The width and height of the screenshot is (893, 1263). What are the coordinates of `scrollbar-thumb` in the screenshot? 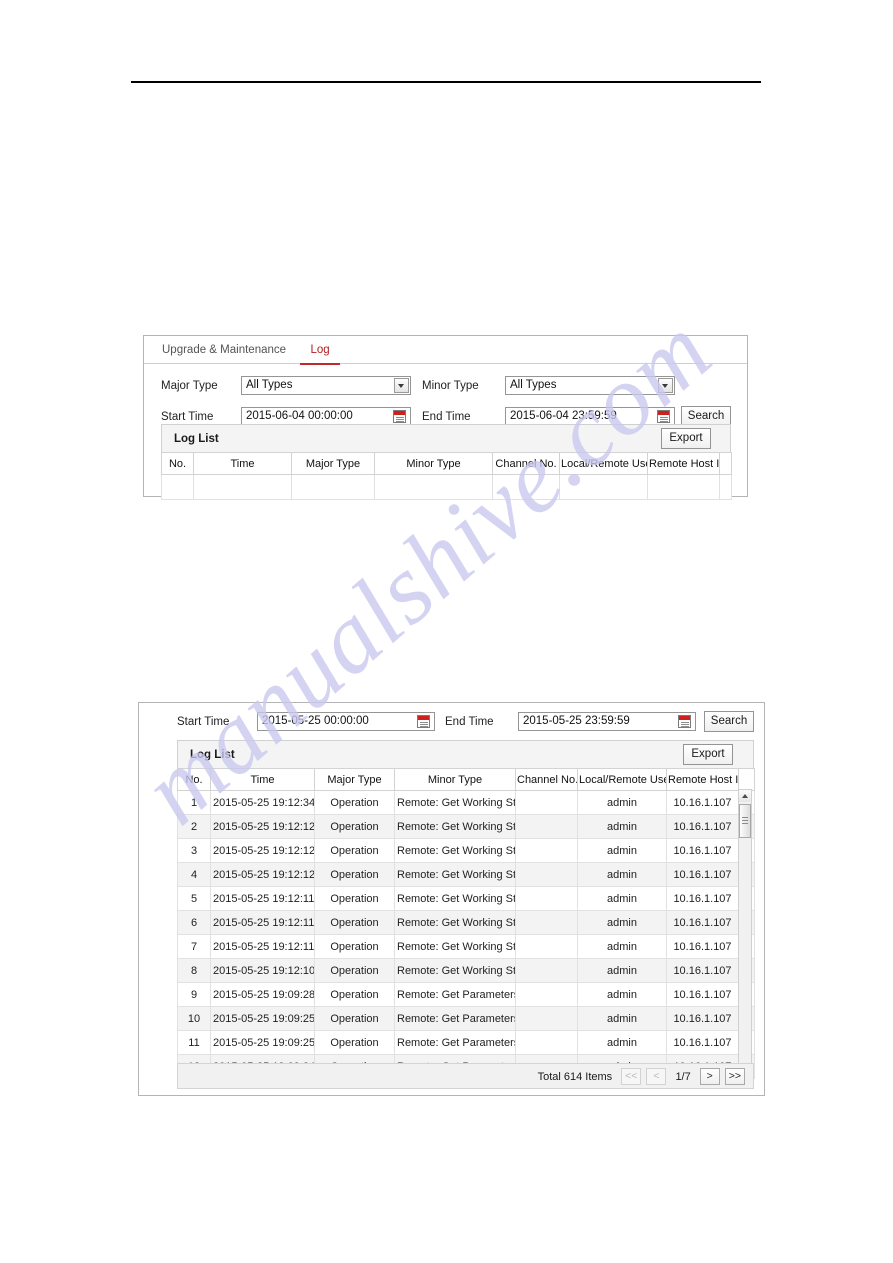 It's located at (745, 821).